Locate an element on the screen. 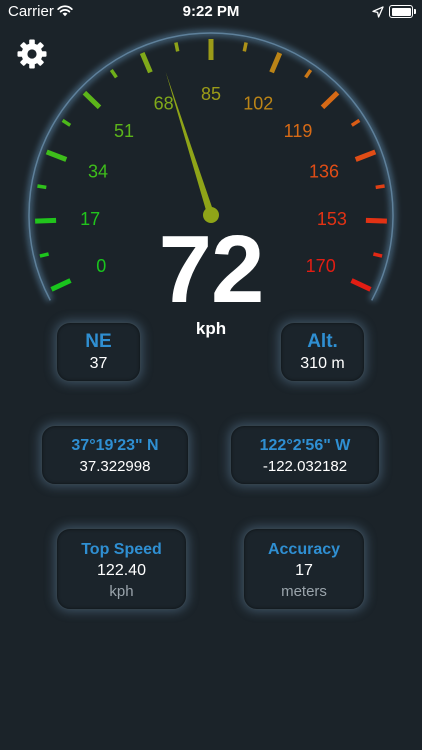 Image resolution: width=422 pixels, height=750 pixels. current-speed: 72 is located at coordinates (211, 269).